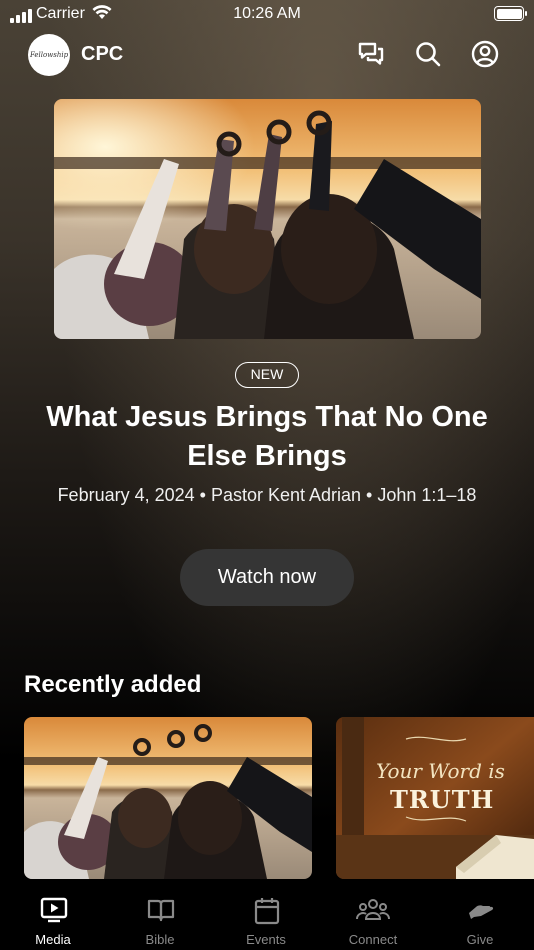  I want to click on tab-give: Give, so click(480, 916).